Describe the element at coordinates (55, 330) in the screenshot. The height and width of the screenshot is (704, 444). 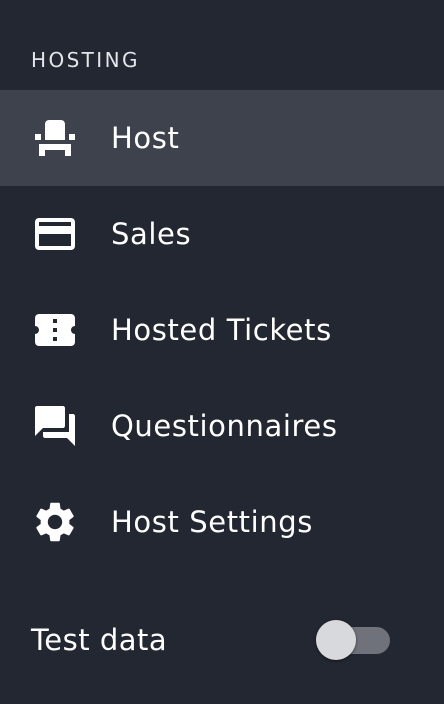
I see `ticket-icon` at that location.